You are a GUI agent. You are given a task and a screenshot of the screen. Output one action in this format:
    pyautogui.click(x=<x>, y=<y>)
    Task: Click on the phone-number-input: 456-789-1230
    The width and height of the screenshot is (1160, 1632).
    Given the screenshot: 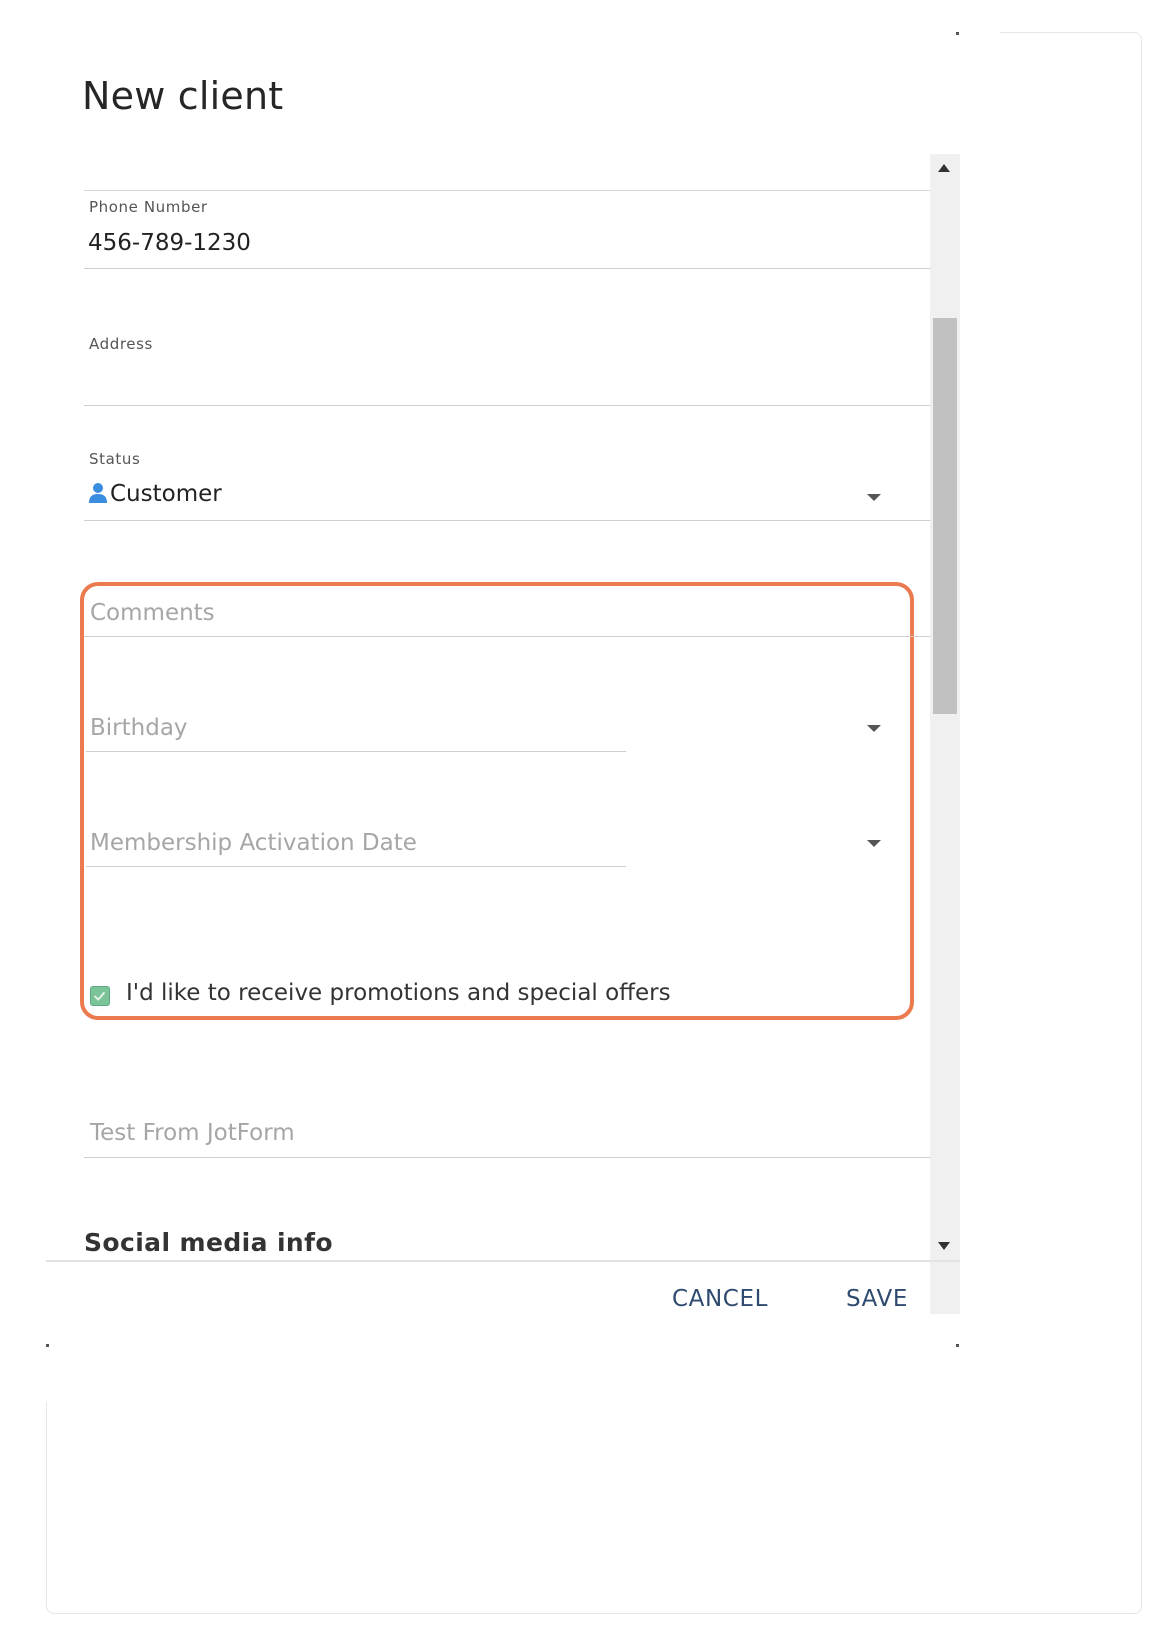 What is the action you would take?
    pyautogui.click(x=169, y=243)
    